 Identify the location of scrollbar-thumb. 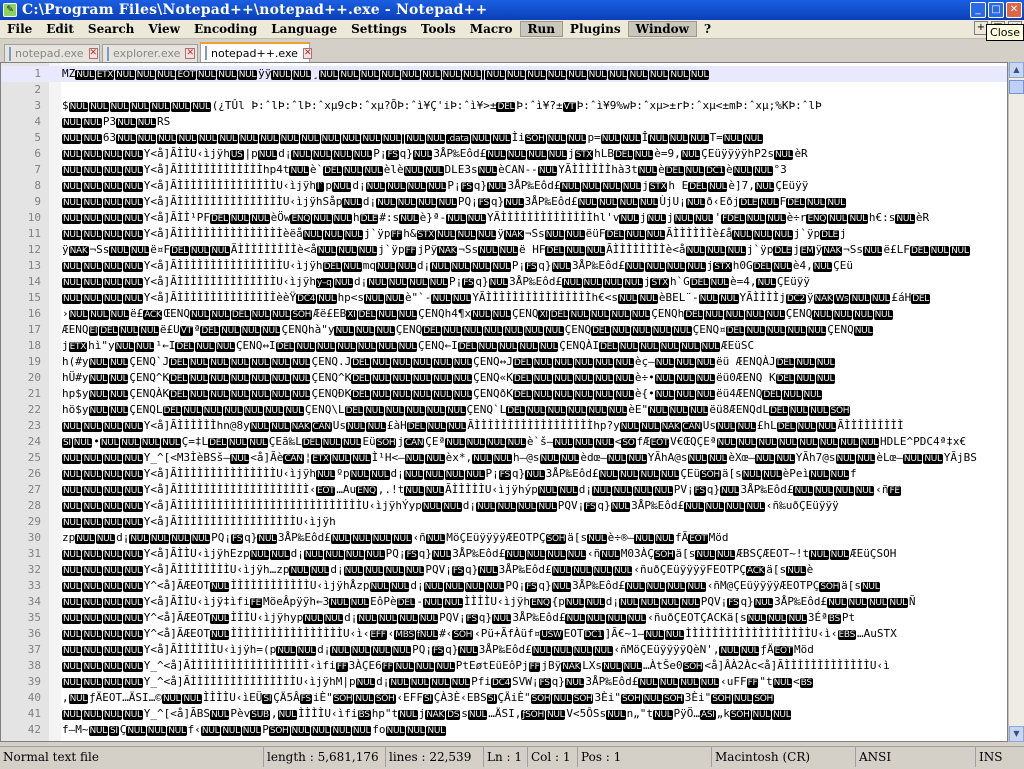
(1016, 87).